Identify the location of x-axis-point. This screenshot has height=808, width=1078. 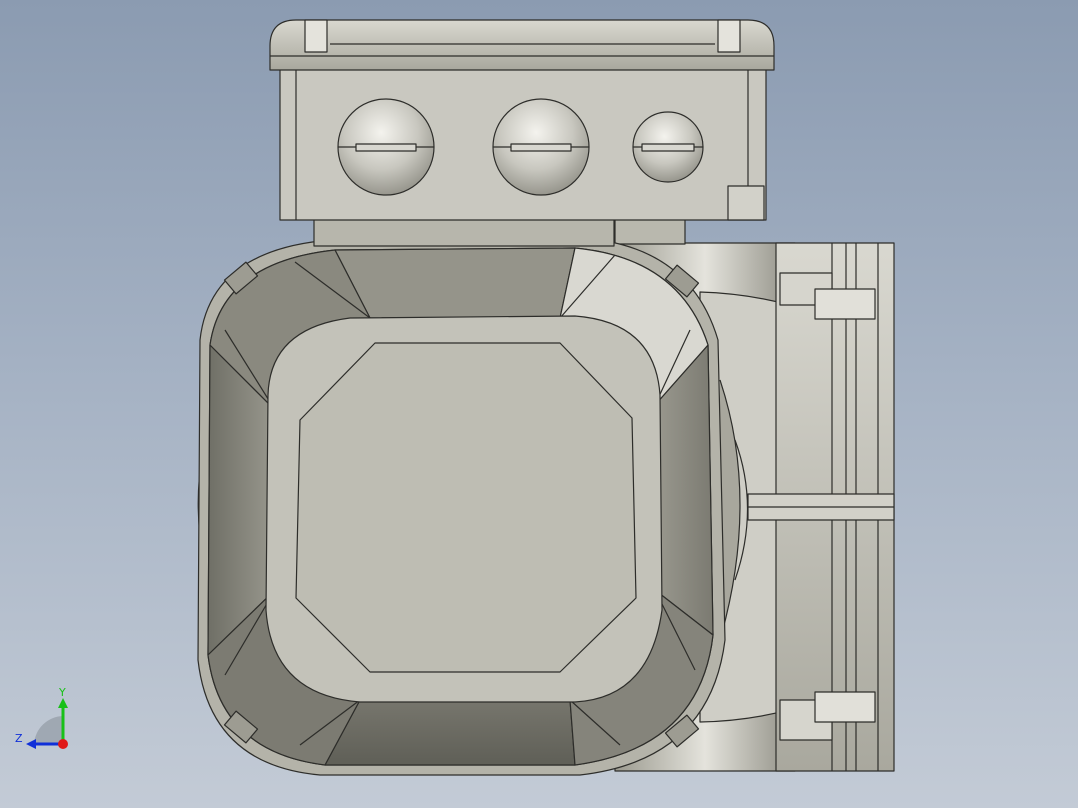
(63, 744).